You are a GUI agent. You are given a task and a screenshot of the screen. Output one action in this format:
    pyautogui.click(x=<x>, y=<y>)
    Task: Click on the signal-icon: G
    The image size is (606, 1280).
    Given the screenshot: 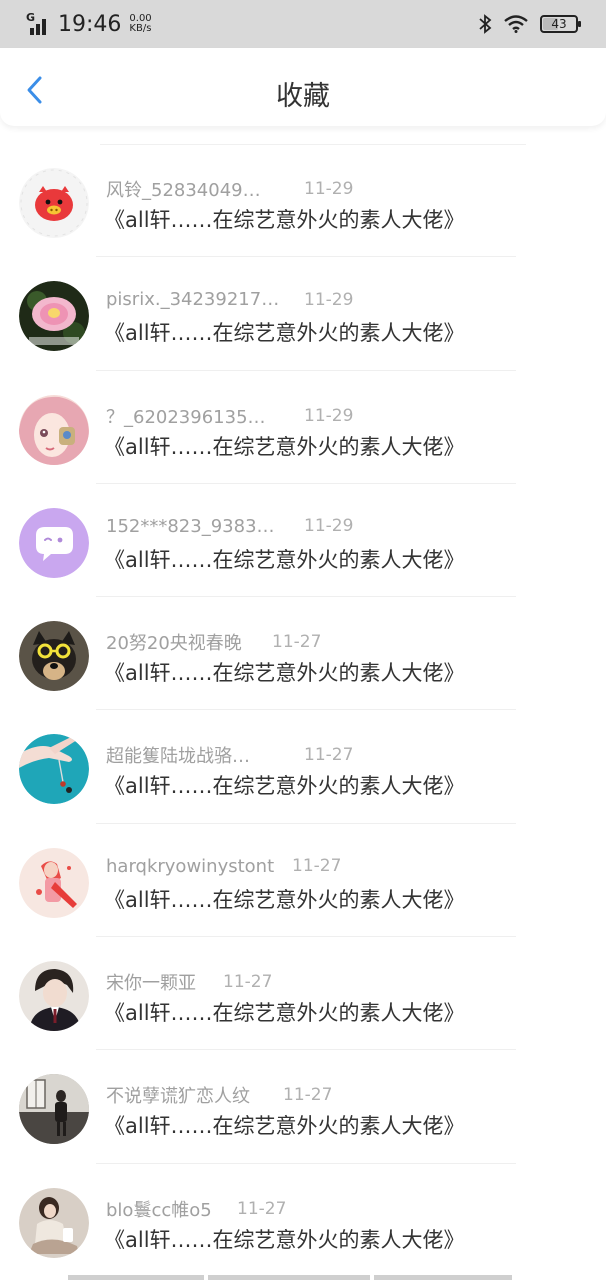 What is the action you would take?
    pyautogui.click(x=38, y=23)
    